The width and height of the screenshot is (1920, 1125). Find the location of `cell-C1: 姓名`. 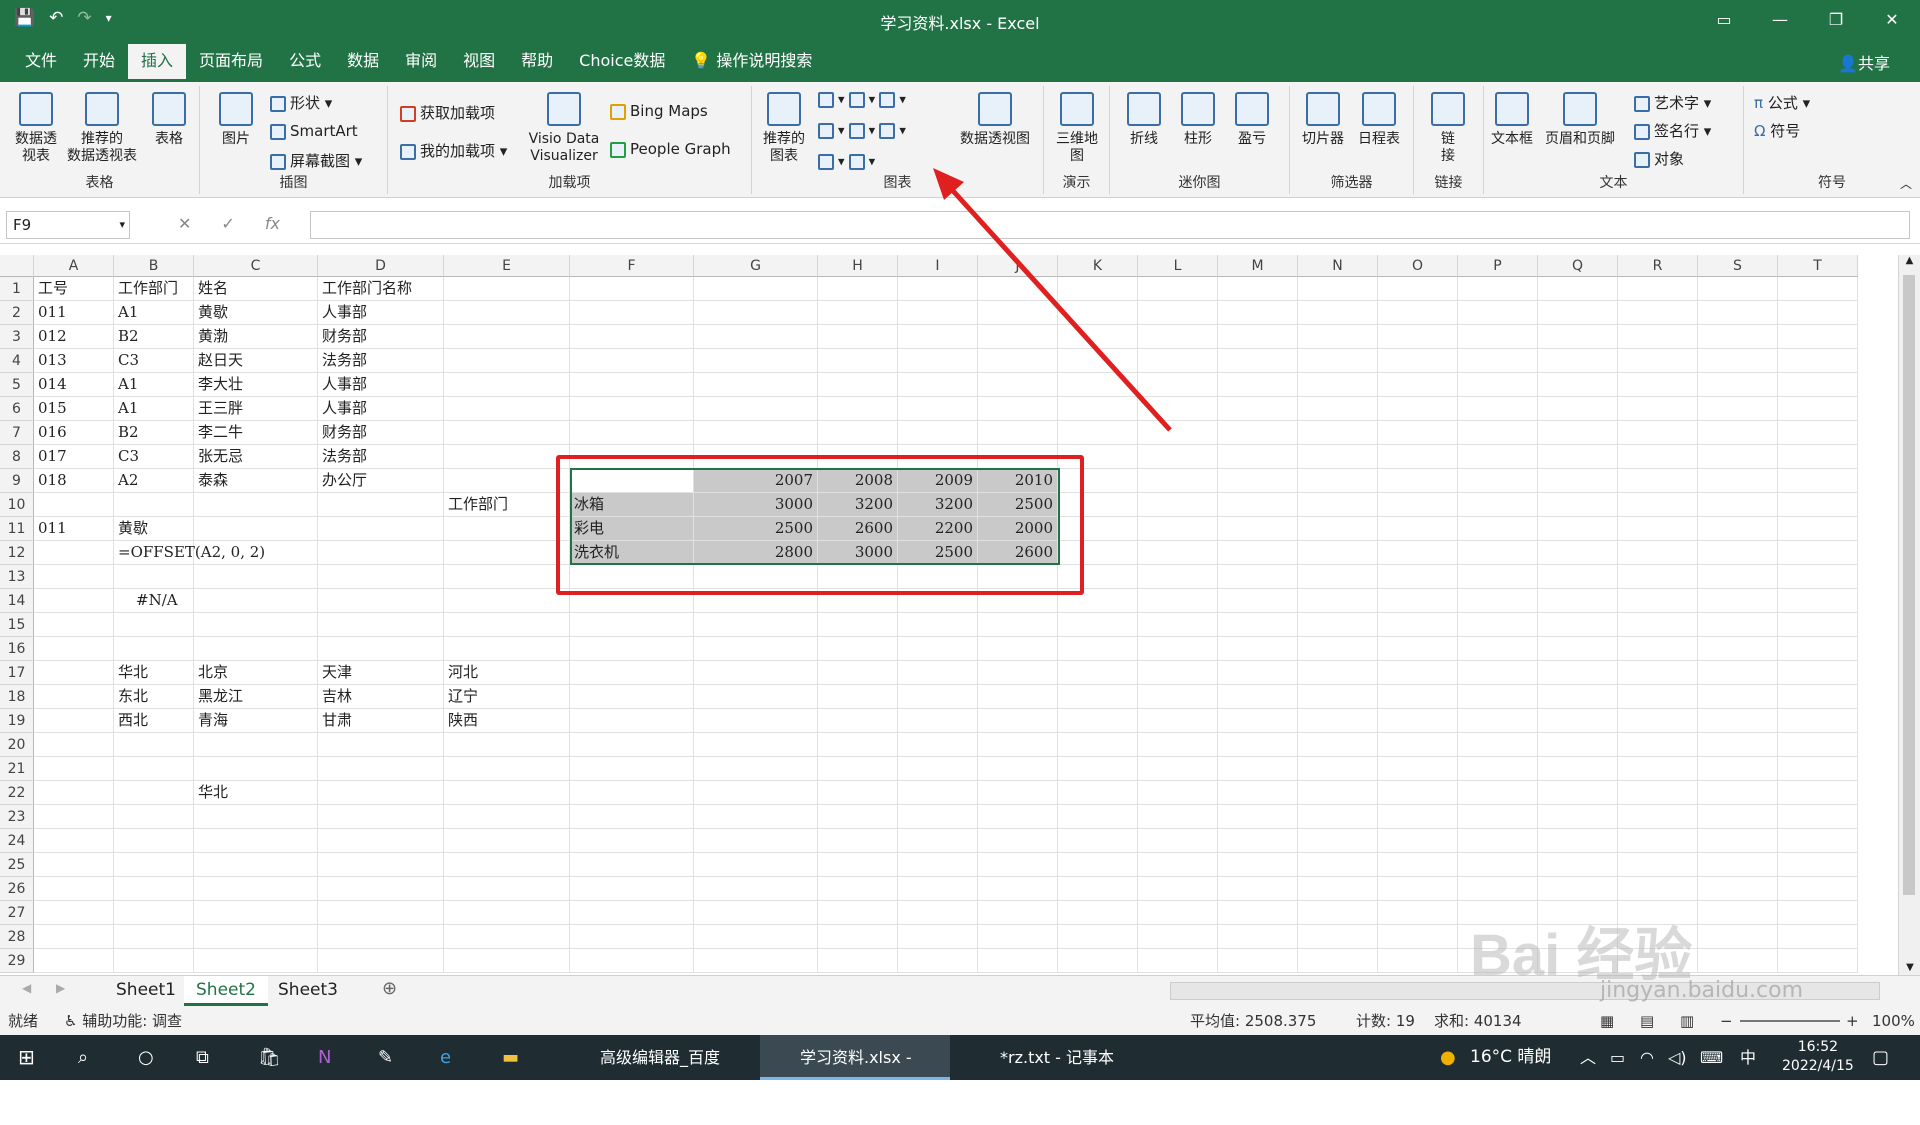

cell-C1: 姓名 is located at coordinates (256, 289).